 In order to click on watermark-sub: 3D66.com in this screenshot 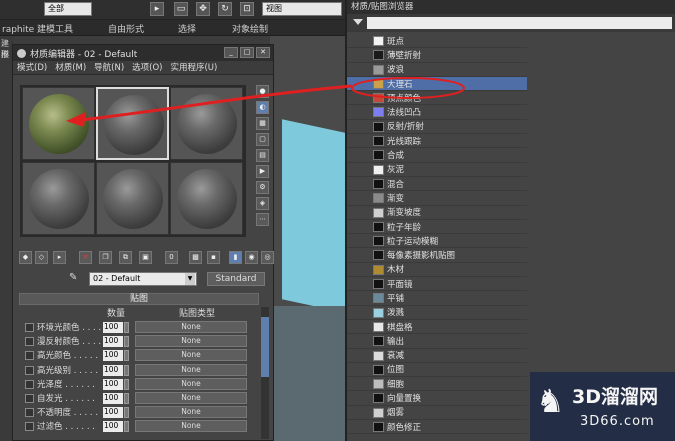, I will do `click(617, 421)`.